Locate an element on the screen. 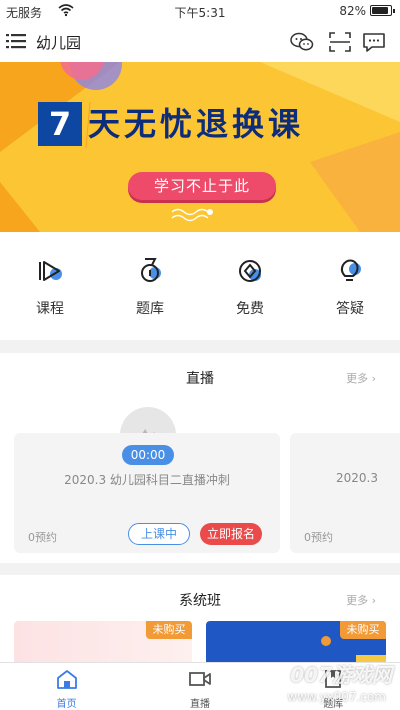 The image size is (400, 710). play-icon is located at coordinates (50, 271).